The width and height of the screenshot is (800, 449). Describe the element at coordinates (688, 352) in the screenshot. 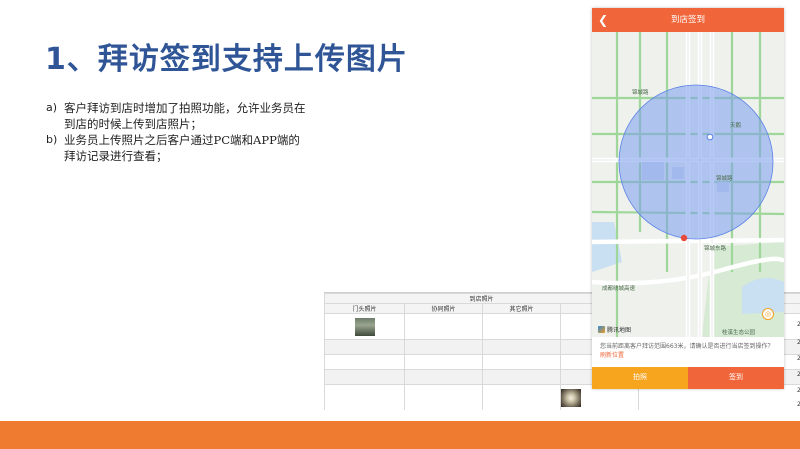

I see `distance-tip: 您当前距离客户拜访范围663米，请确认是否进行当店签到操作？ 刷新位置` at that location.